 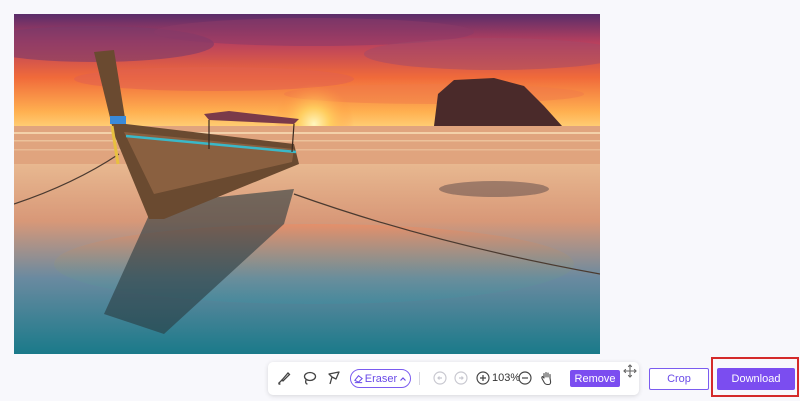 What do you see at coordinates (547, 378) in the screenshot?
I see `hand-pan-icon` at bounding box center [547, 378].